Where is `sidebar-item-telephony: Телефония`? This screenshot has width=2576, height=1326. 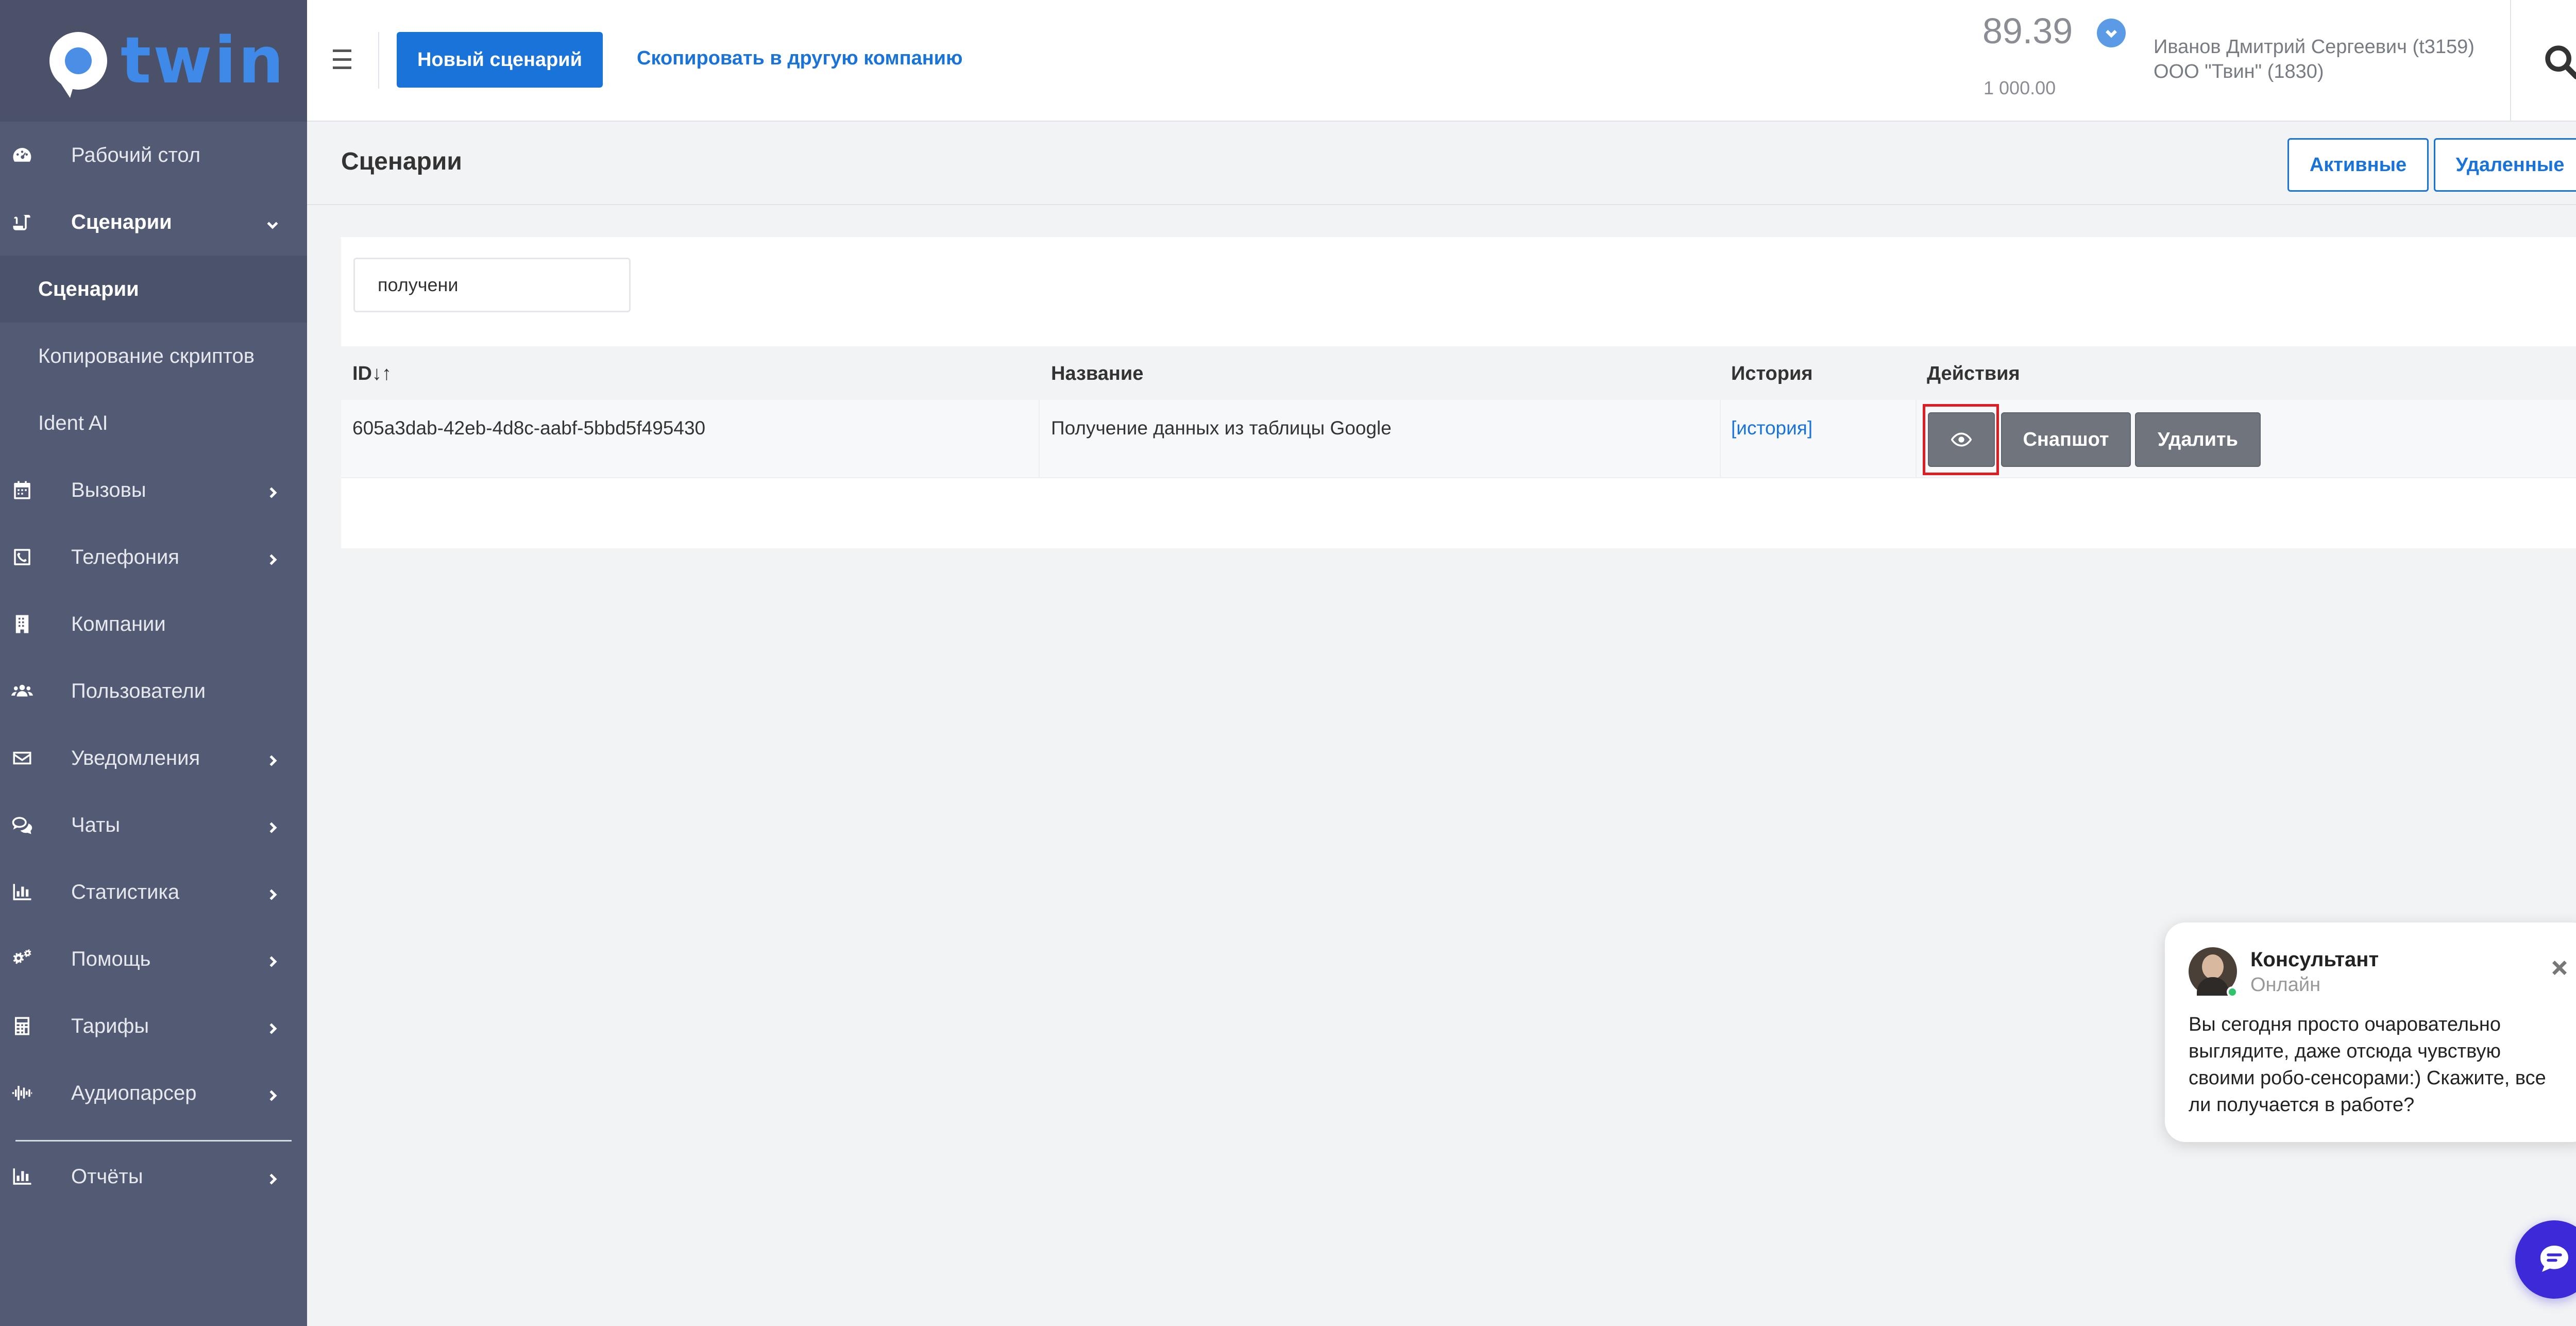
sidebar-item-telephony: Телефония is located at coordinates (153, 557).